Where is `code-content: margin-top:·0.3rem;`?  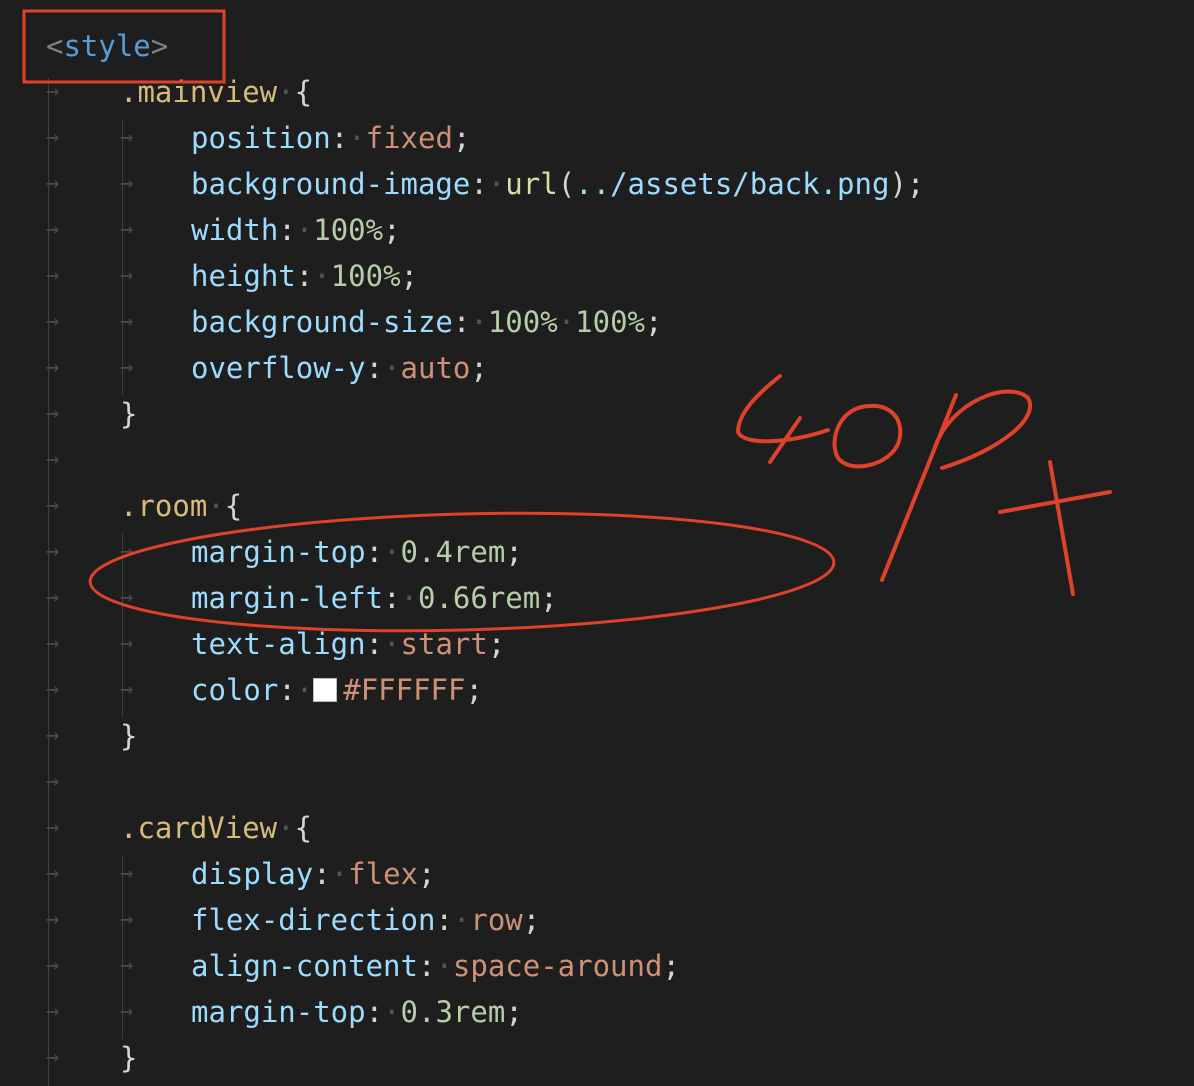 code-content: margin-top:·0.3rem; is located at coordinates (357, 1012).